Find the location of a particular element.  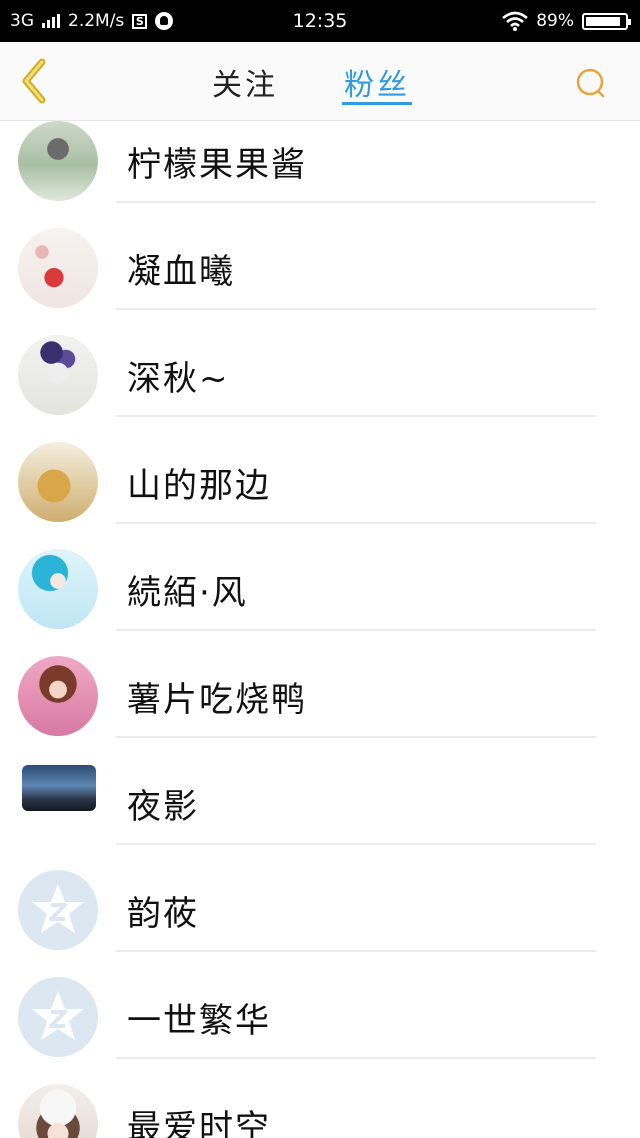

fan-name: 韵莜 is located at coordinates (163, 914).